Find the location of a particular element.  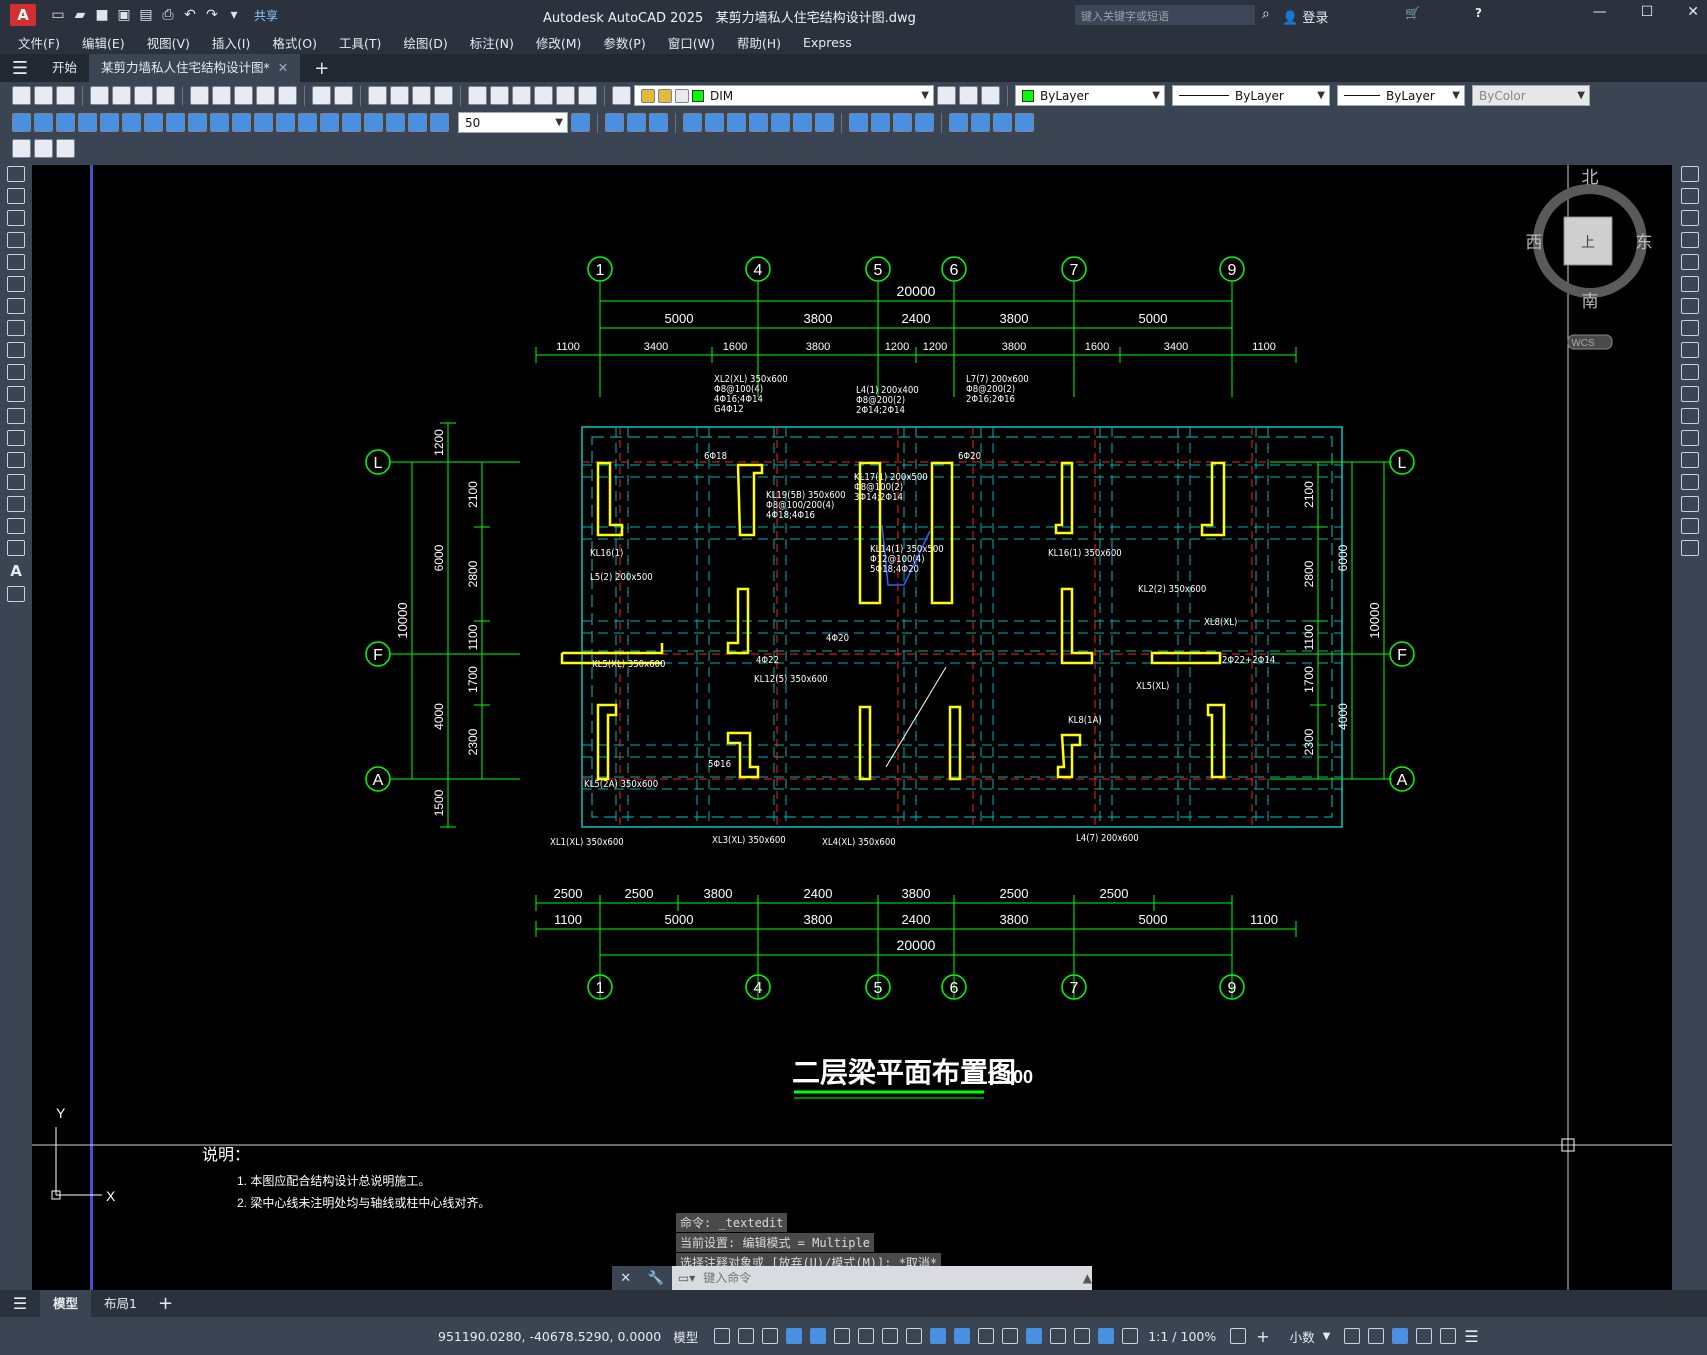

viewcube-south: 南 is located at coordinates (1590, 301).